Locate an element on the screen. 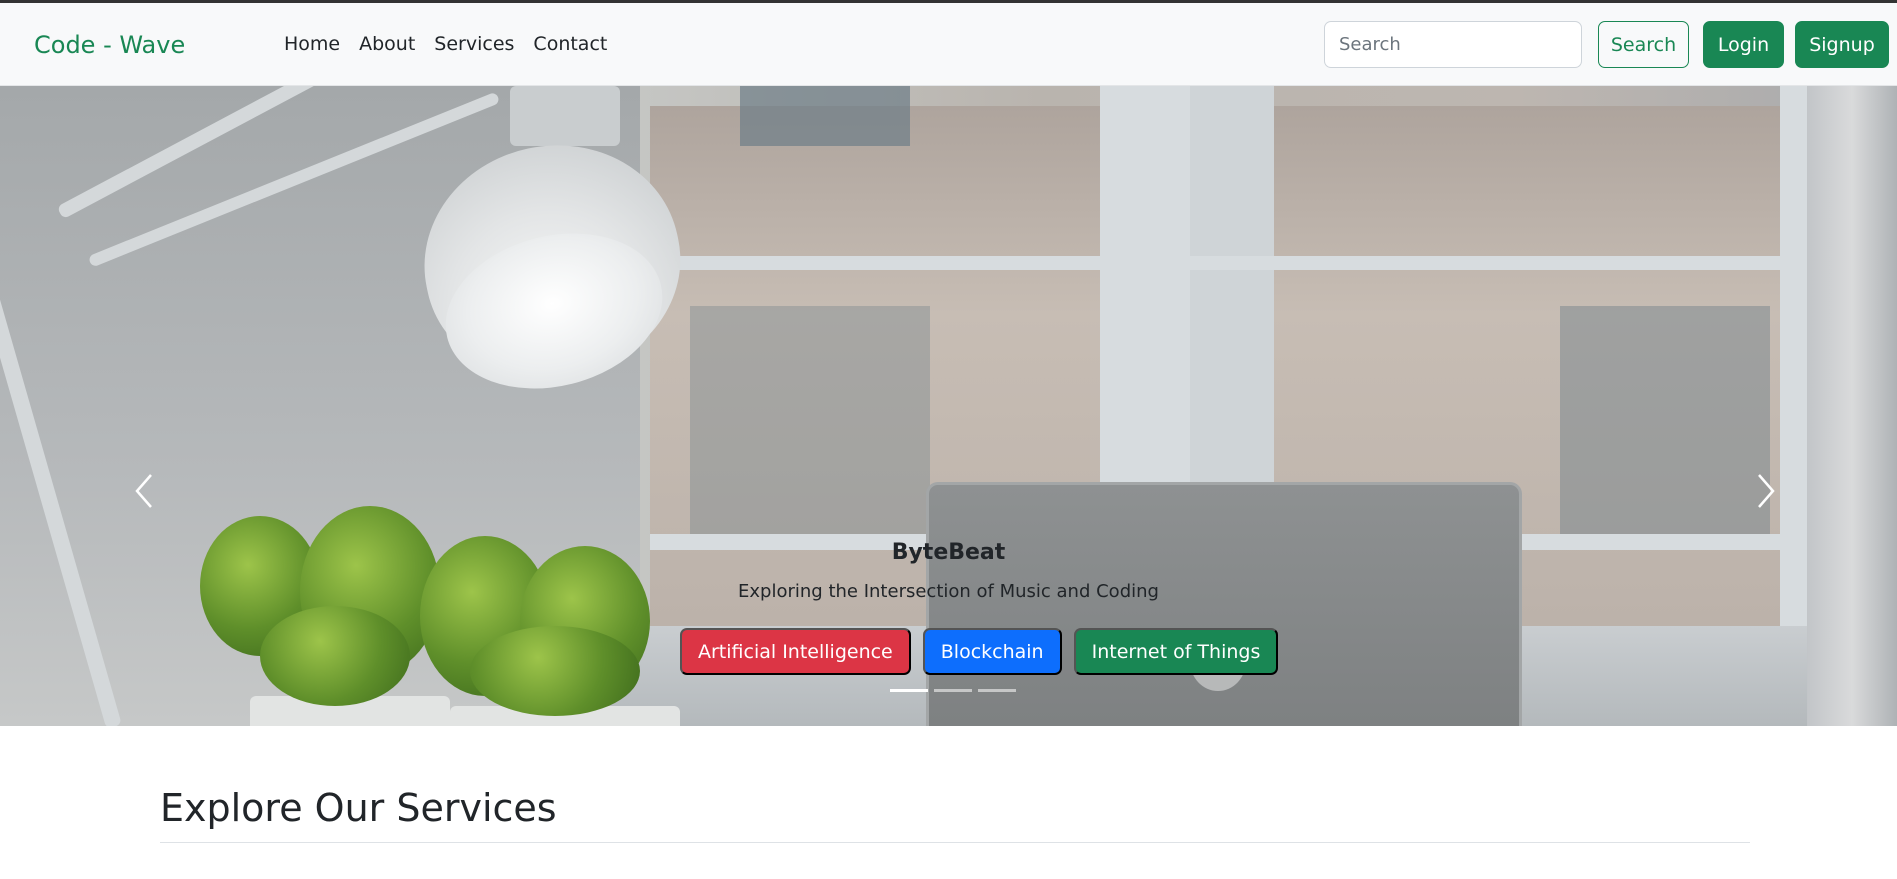 This screenshot has height=879, width=1897. carousel-indicators is located at coordinates (953, 690).